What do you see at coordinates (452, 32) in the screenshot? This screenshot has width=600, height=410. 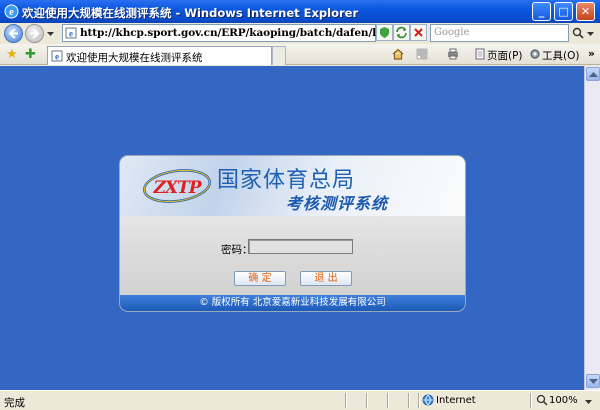 I see `search-placeholder: Google` at bounding box center [452, 32].